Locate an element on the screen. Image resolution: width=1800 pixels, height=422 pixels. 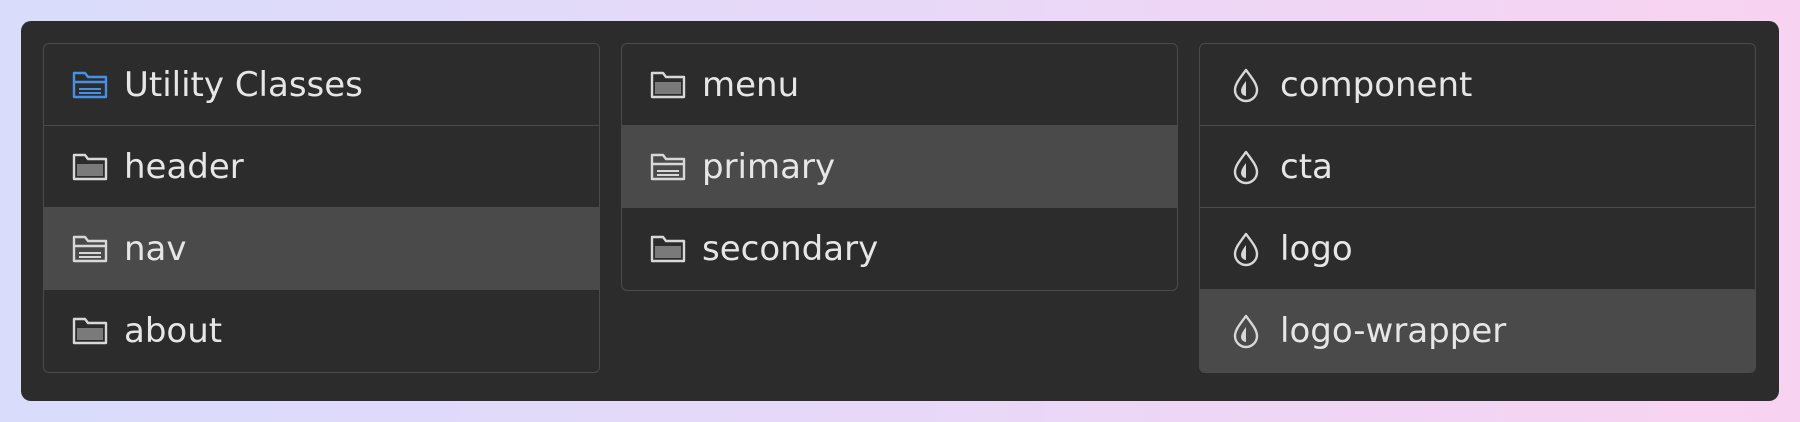
list-item-utility-classes: Utility Classes is located at coordinates (321, 85).